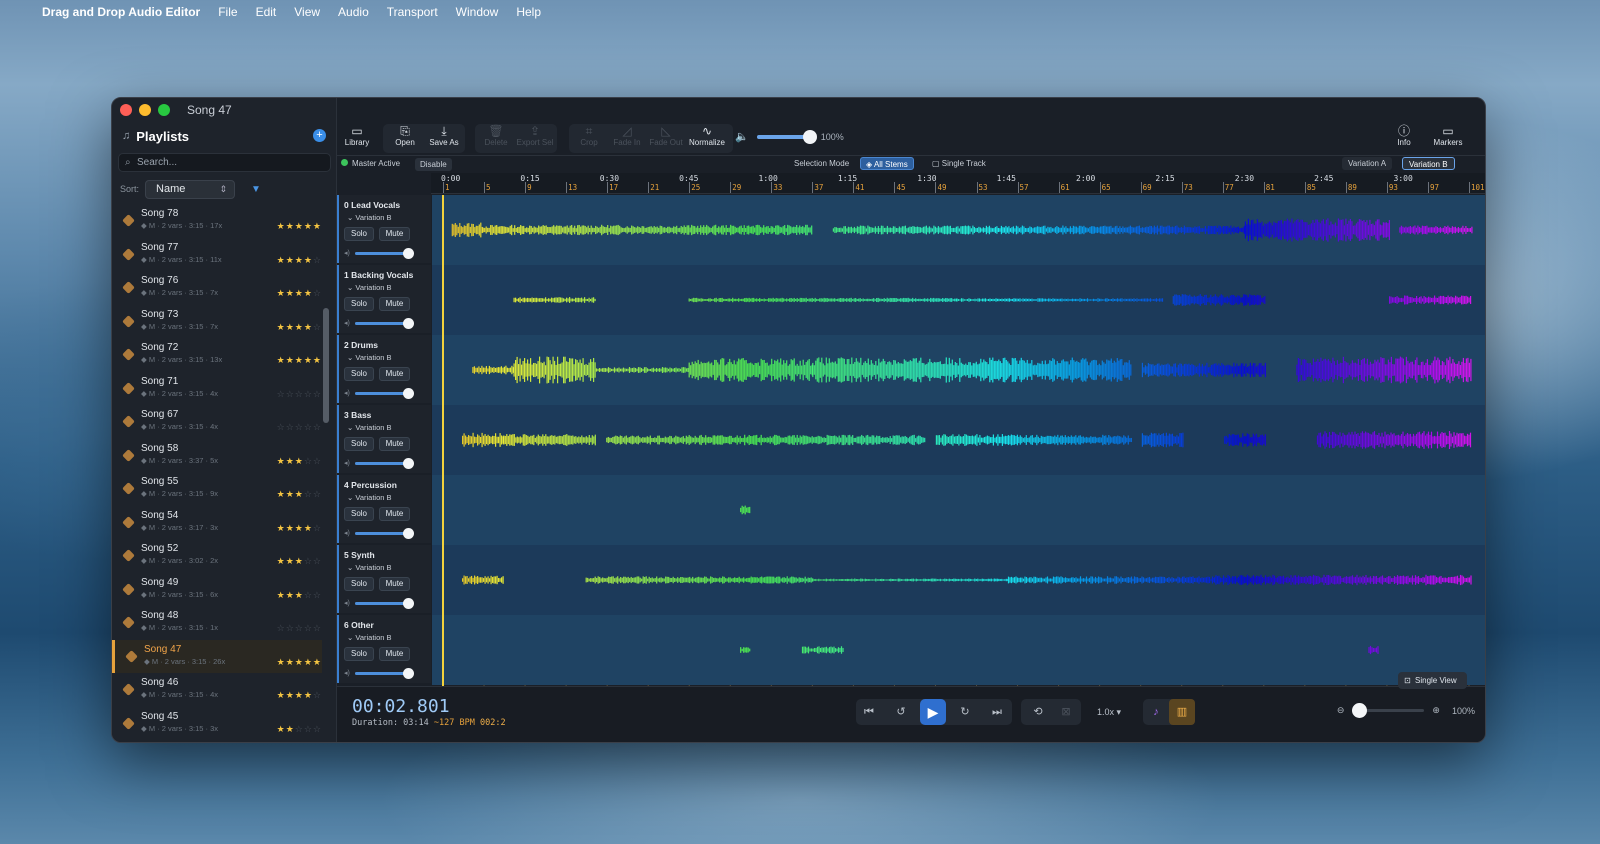  Describe the element at coordinates (1388, 710) in the screenshot. I see `zoom-slider` at that location.